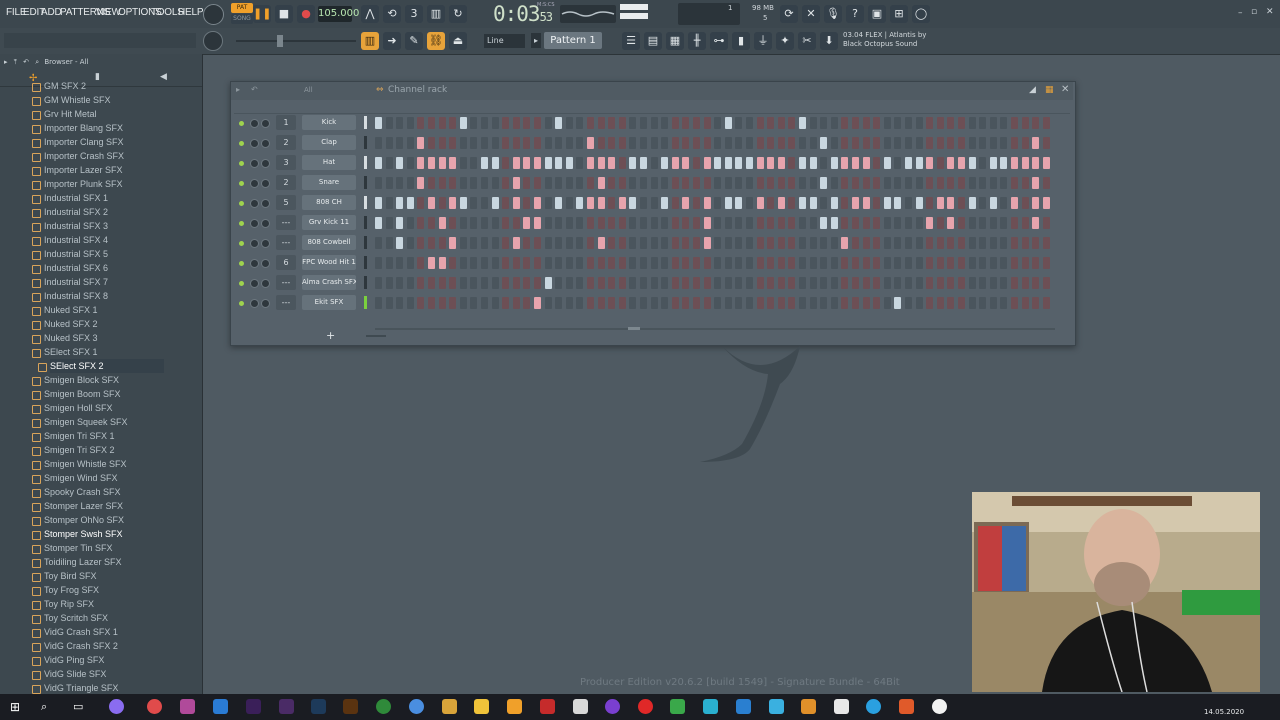  Describe the element at coordinates (370, 41) in the screenshot. I see `playlist-button: ▥` at that location.